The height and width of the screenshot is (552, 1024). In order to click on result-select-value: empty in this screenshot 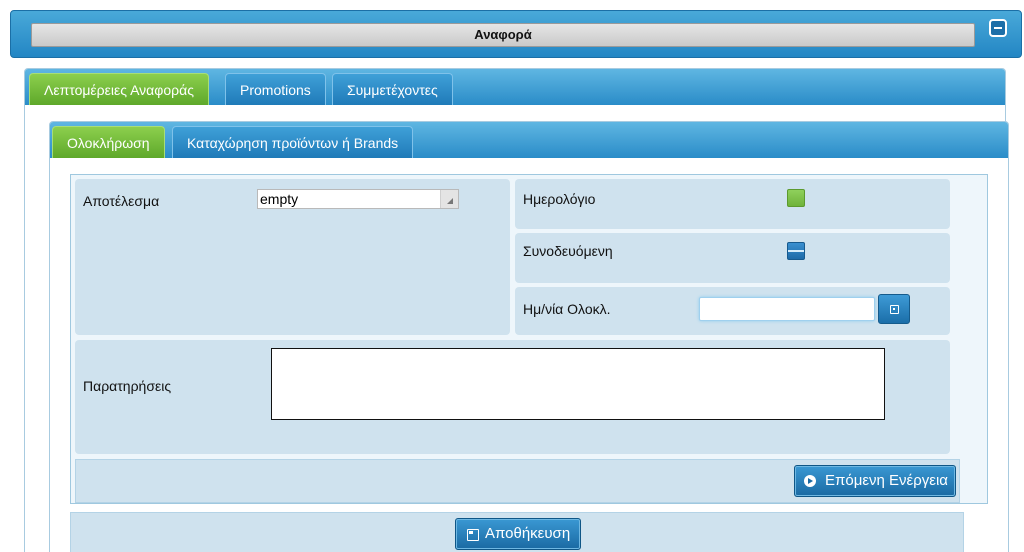, I will do `click(279, 199)`.